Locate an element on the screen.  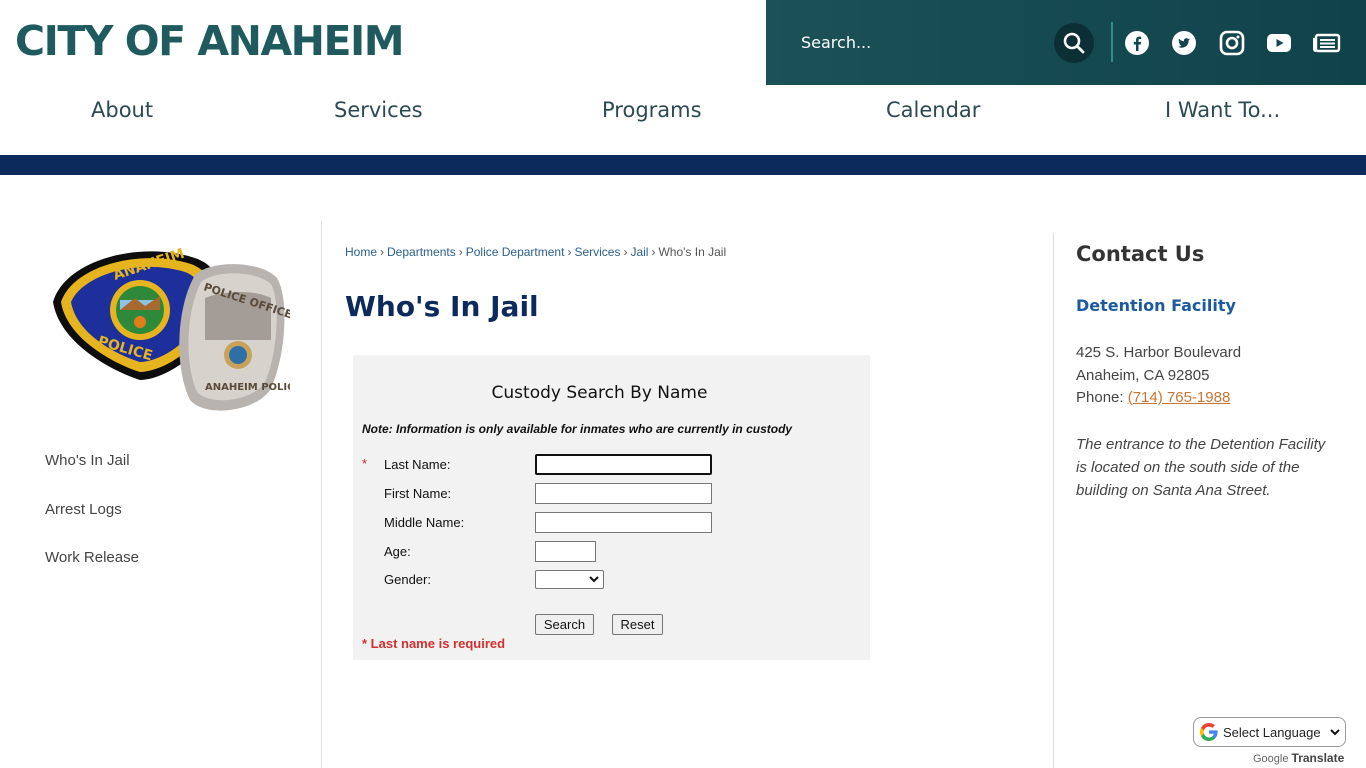
first-name-input is located at coordinates (623, 493).